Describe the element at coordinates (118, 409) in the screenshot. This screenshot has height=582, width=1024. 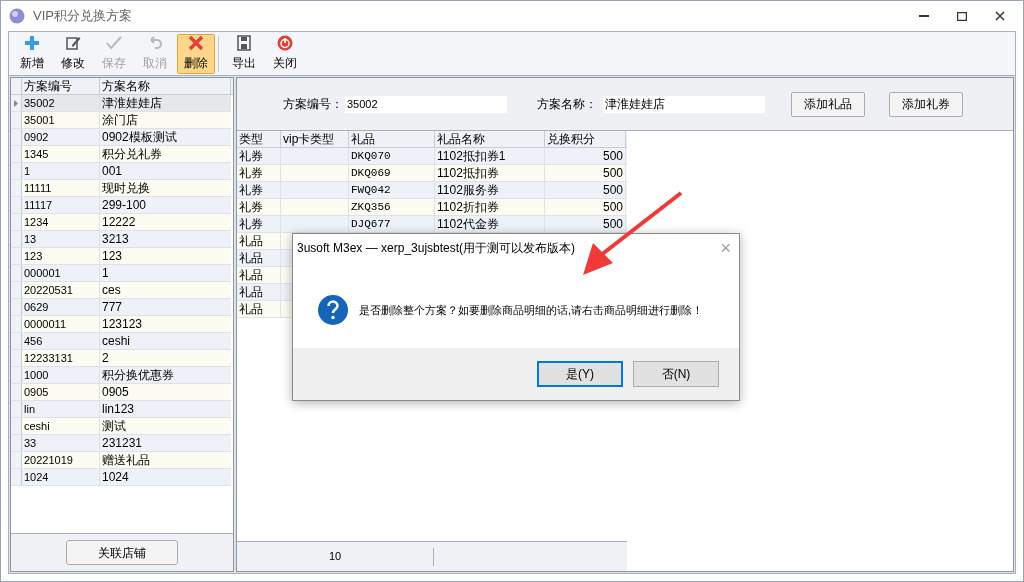
I see `table-cell-text: lin123` at that location.